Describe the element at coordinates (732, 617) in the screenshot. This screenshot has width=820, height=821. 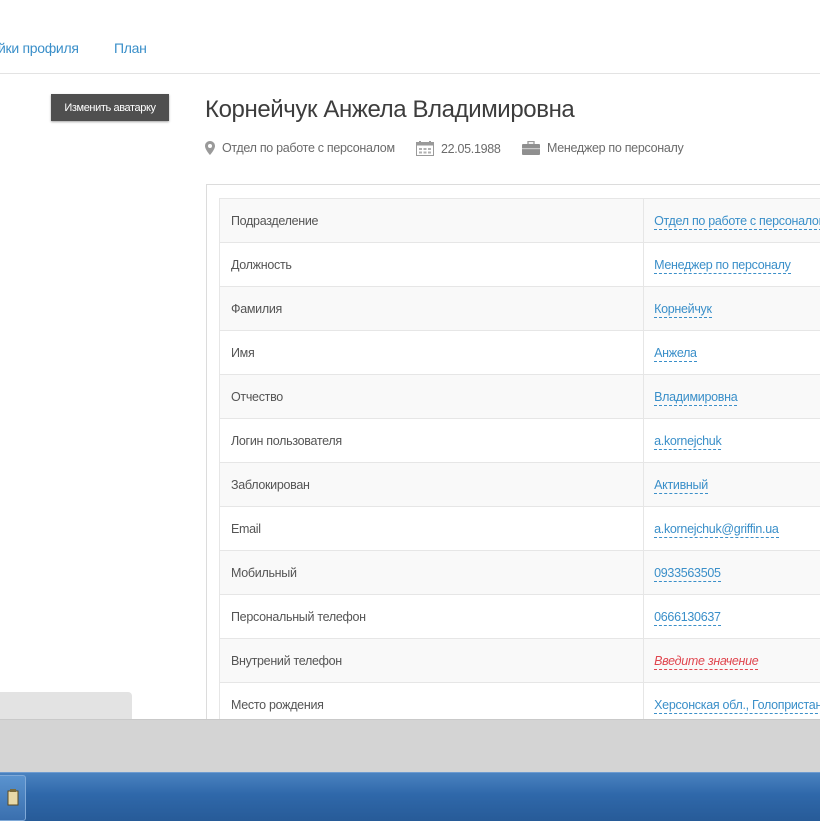
I see `field-value: 0666130637` at that location.